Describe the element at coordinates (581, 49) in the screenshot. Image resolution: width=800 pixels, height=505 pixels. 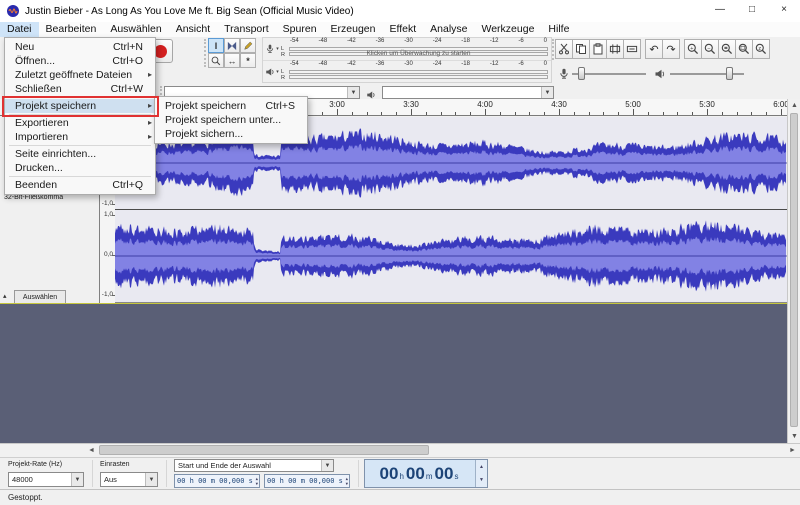
I see `copy-button` at that location.